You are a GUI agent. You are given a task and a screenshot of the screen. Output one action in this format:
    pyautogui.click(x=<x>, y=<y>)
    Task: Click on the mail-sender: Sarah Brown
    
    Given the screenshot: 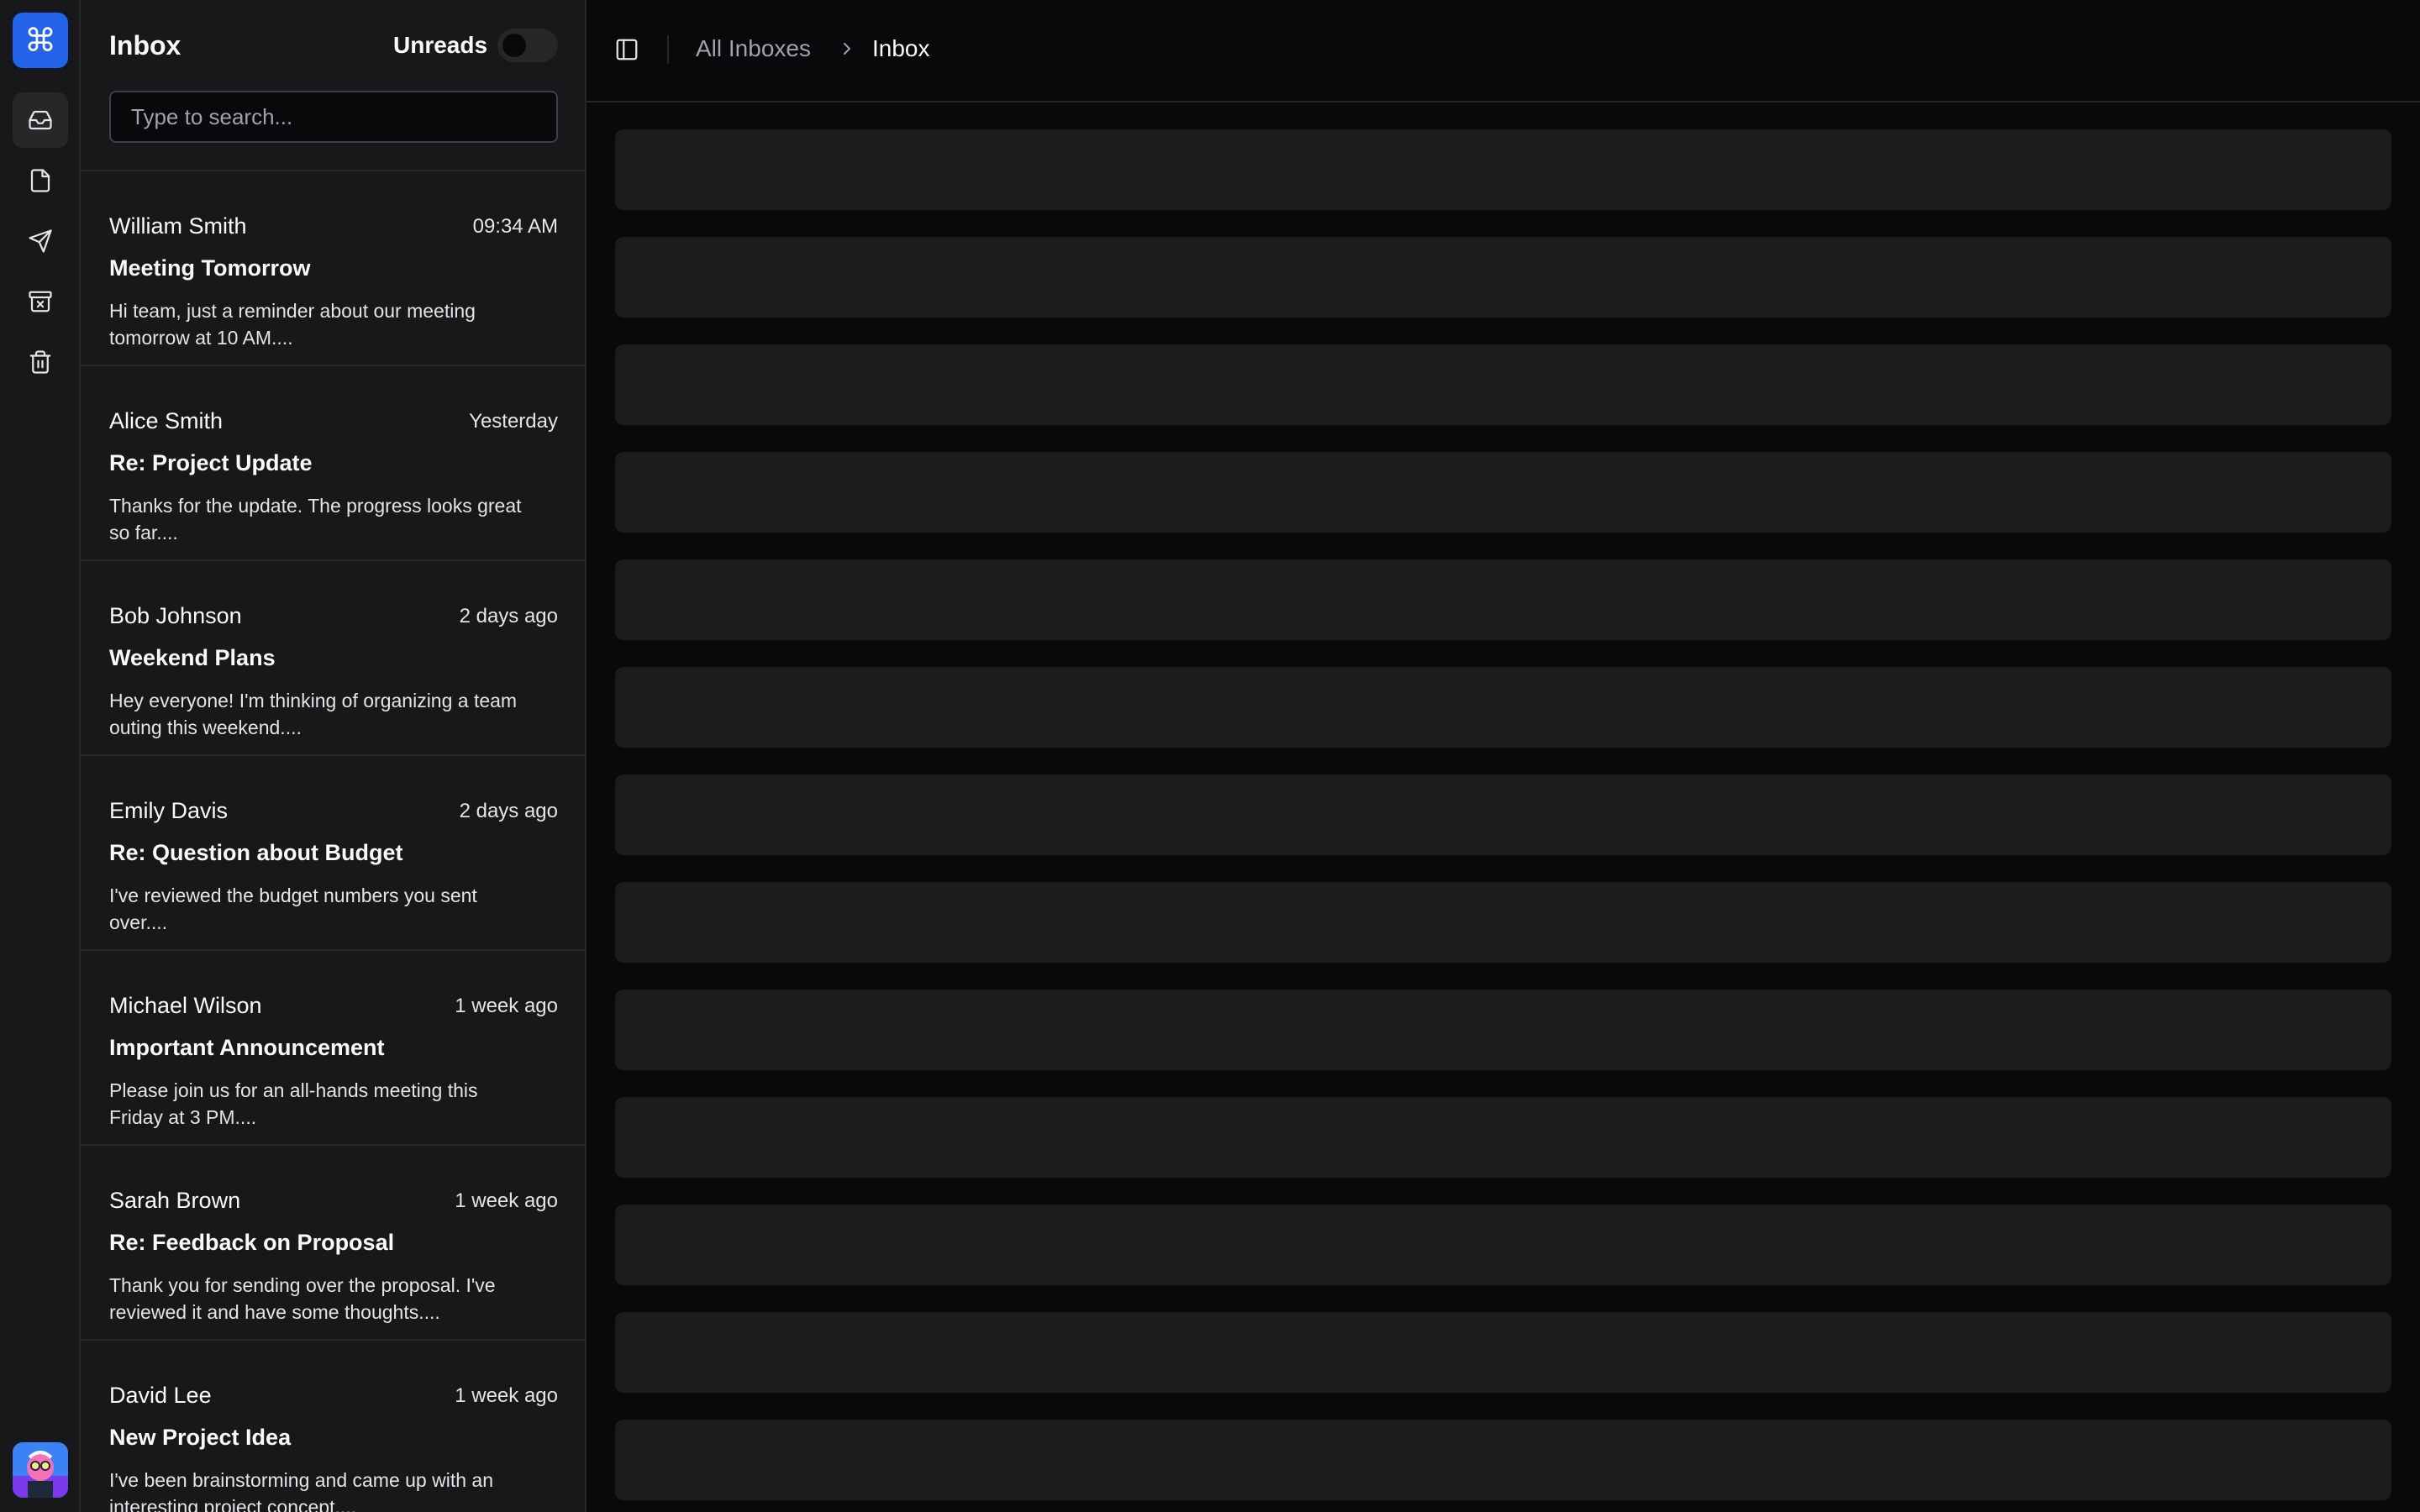 What is the action you would take?
    pyautogui.click(x=175, y=1200)
    